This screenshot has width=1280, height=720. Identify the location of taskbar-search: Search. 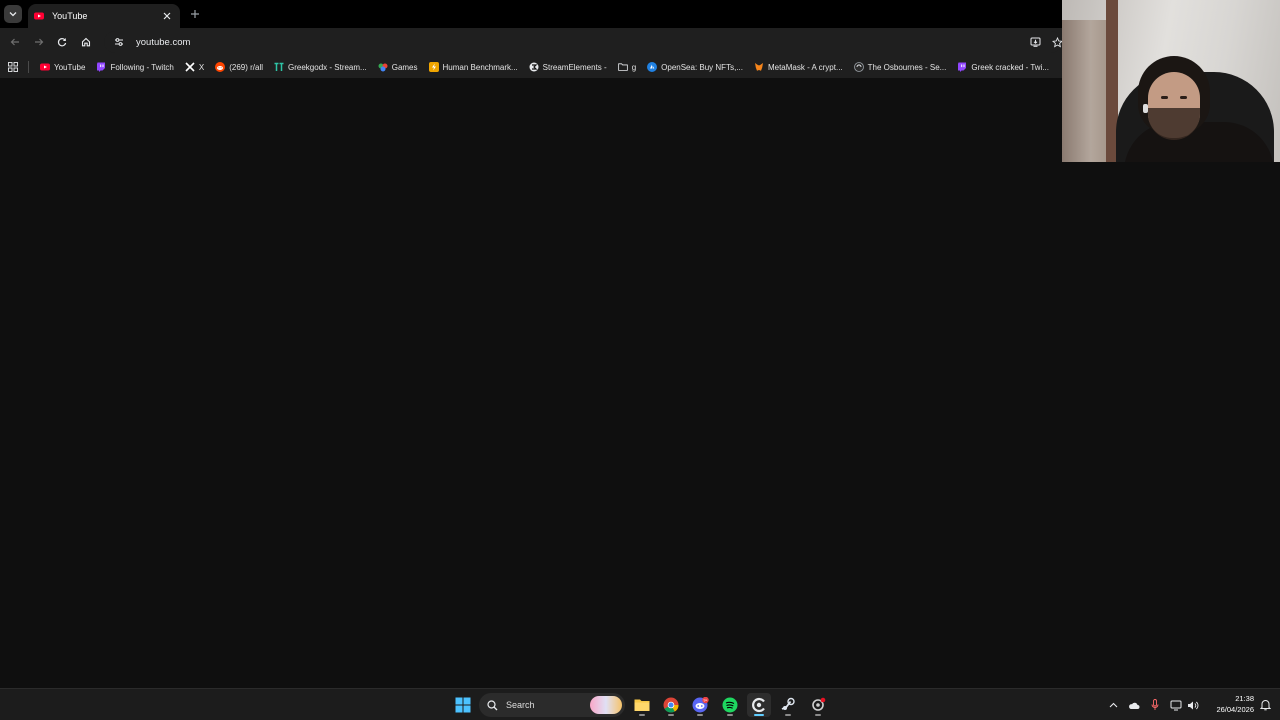
(552, 705).